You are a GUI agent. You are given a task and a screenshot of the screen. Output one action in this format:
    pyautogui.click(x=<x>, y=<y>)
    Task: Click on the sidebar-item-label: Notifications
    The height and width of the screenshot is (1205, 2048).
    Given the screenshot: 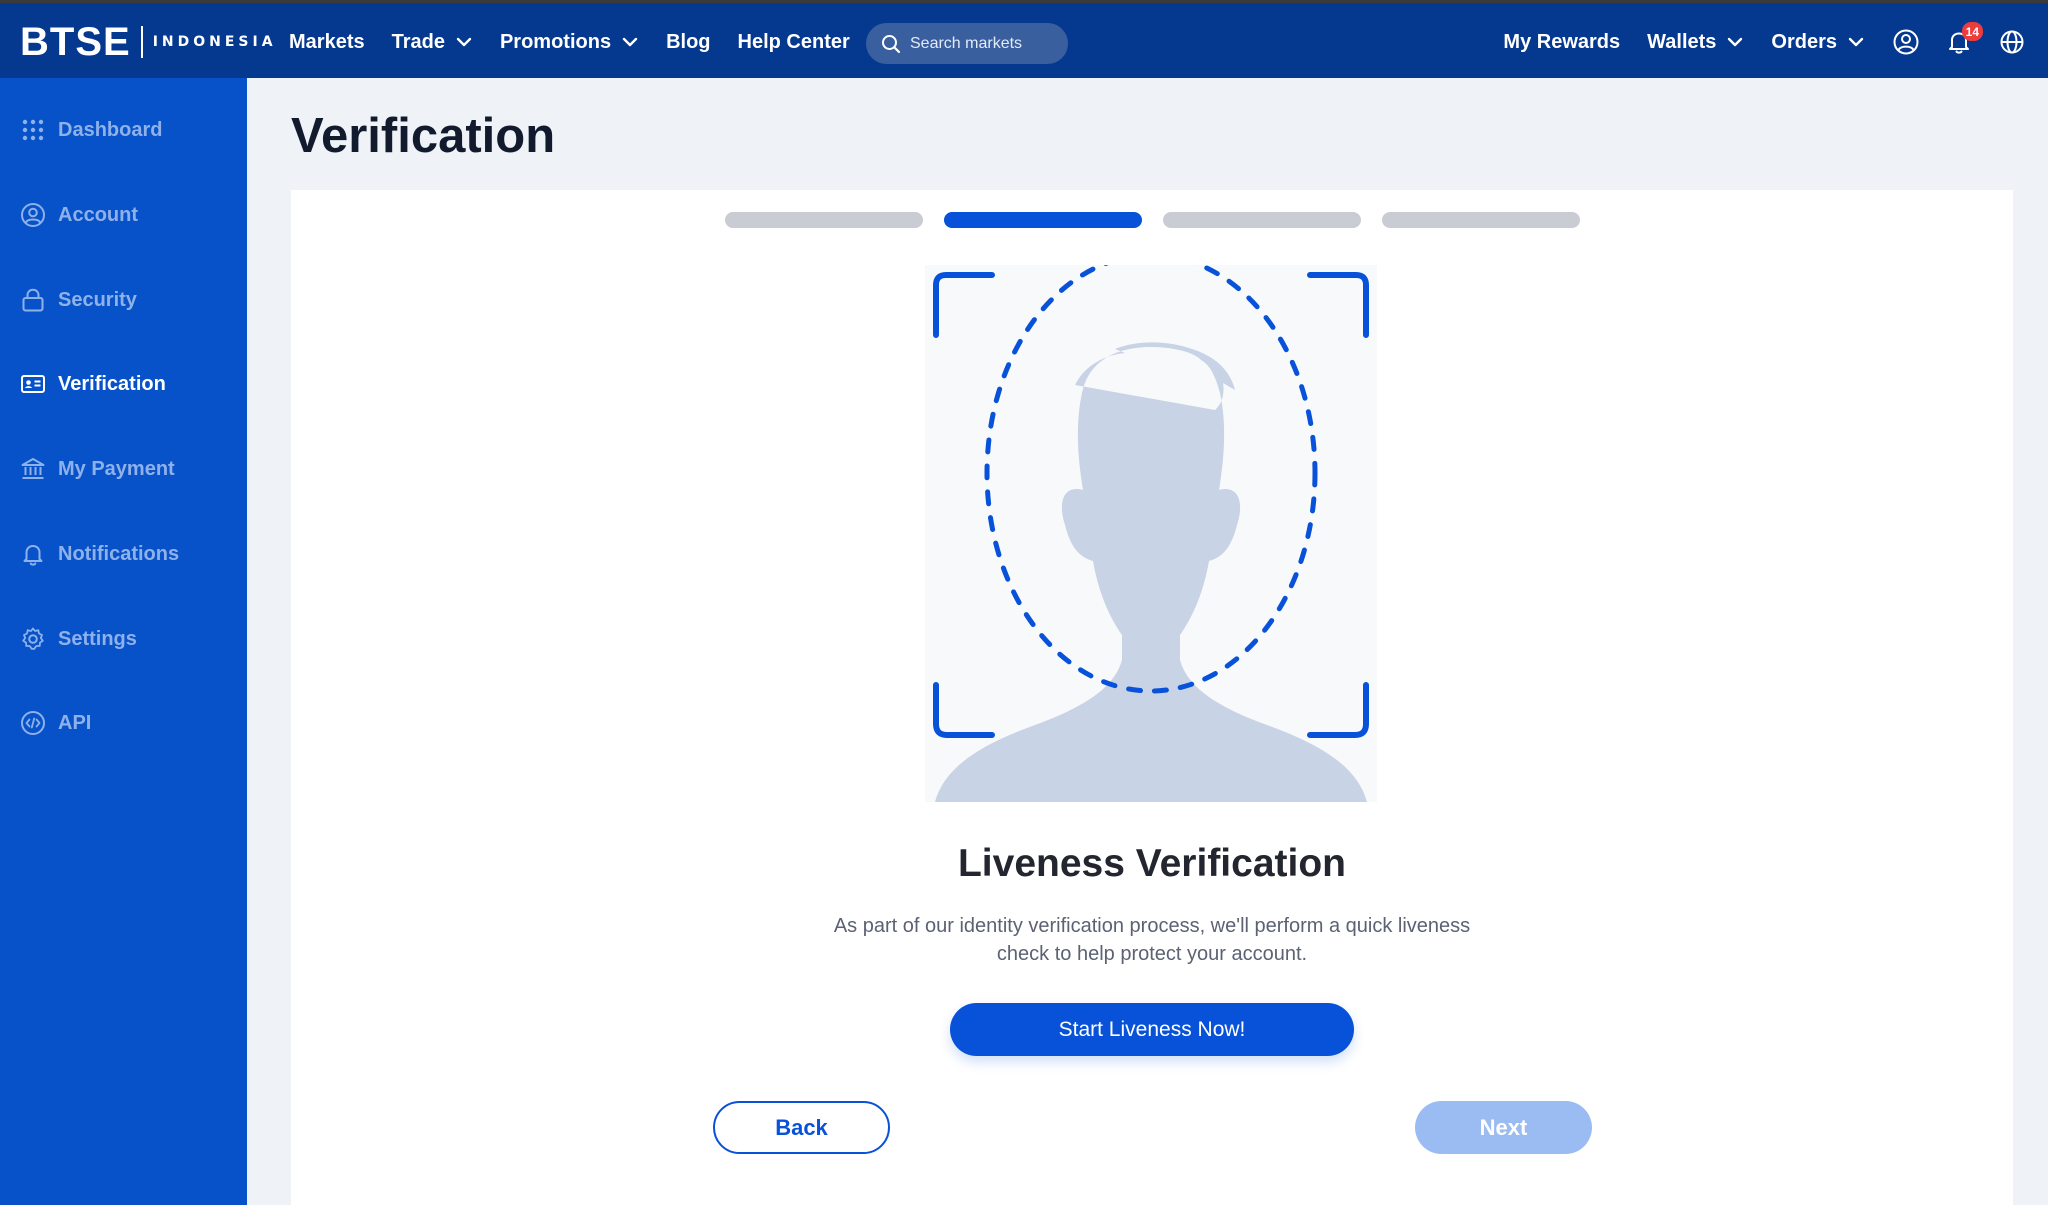 What is the action you would take?
    pyautogui.click(x=119, y=553)
    